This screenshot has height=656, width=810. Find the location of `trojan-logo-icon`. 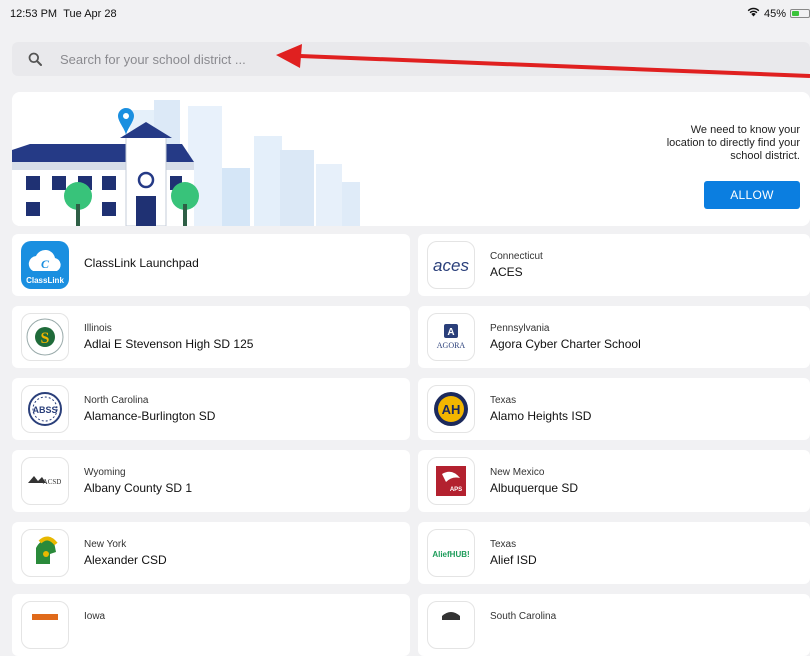

trojan-logo-icon is located at coordinates (45, 553).